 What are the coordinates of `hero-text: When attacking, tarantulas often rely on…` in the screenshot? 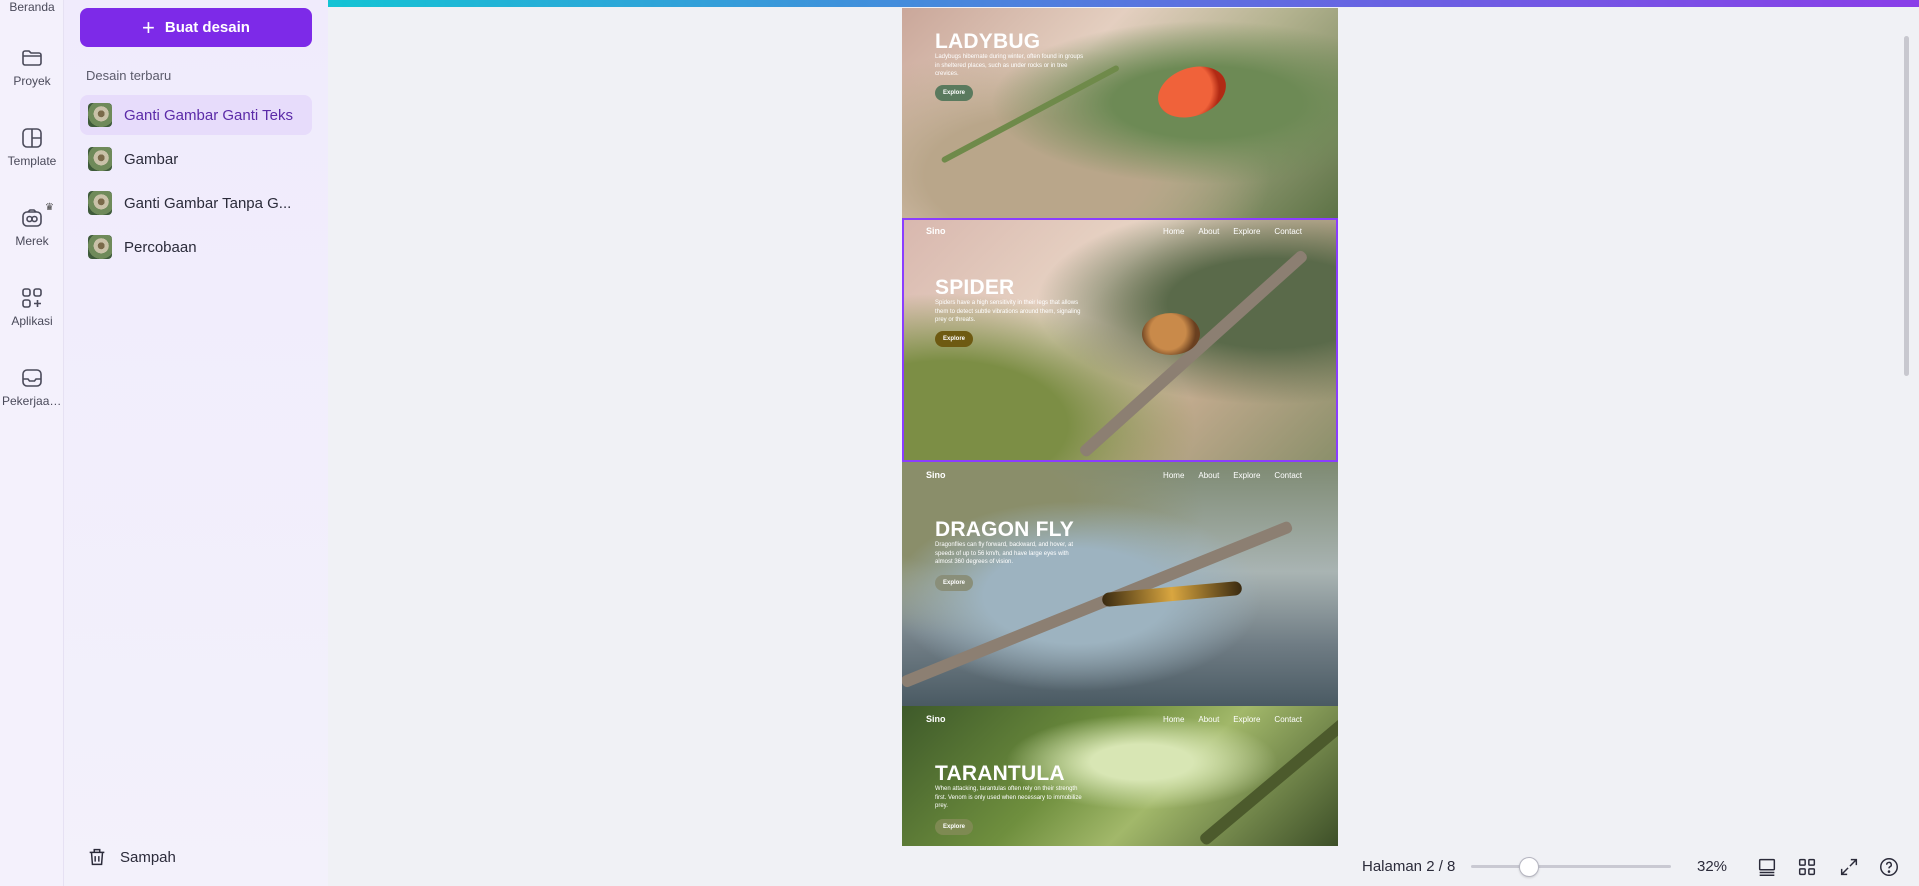 It's located at (1008, 798).